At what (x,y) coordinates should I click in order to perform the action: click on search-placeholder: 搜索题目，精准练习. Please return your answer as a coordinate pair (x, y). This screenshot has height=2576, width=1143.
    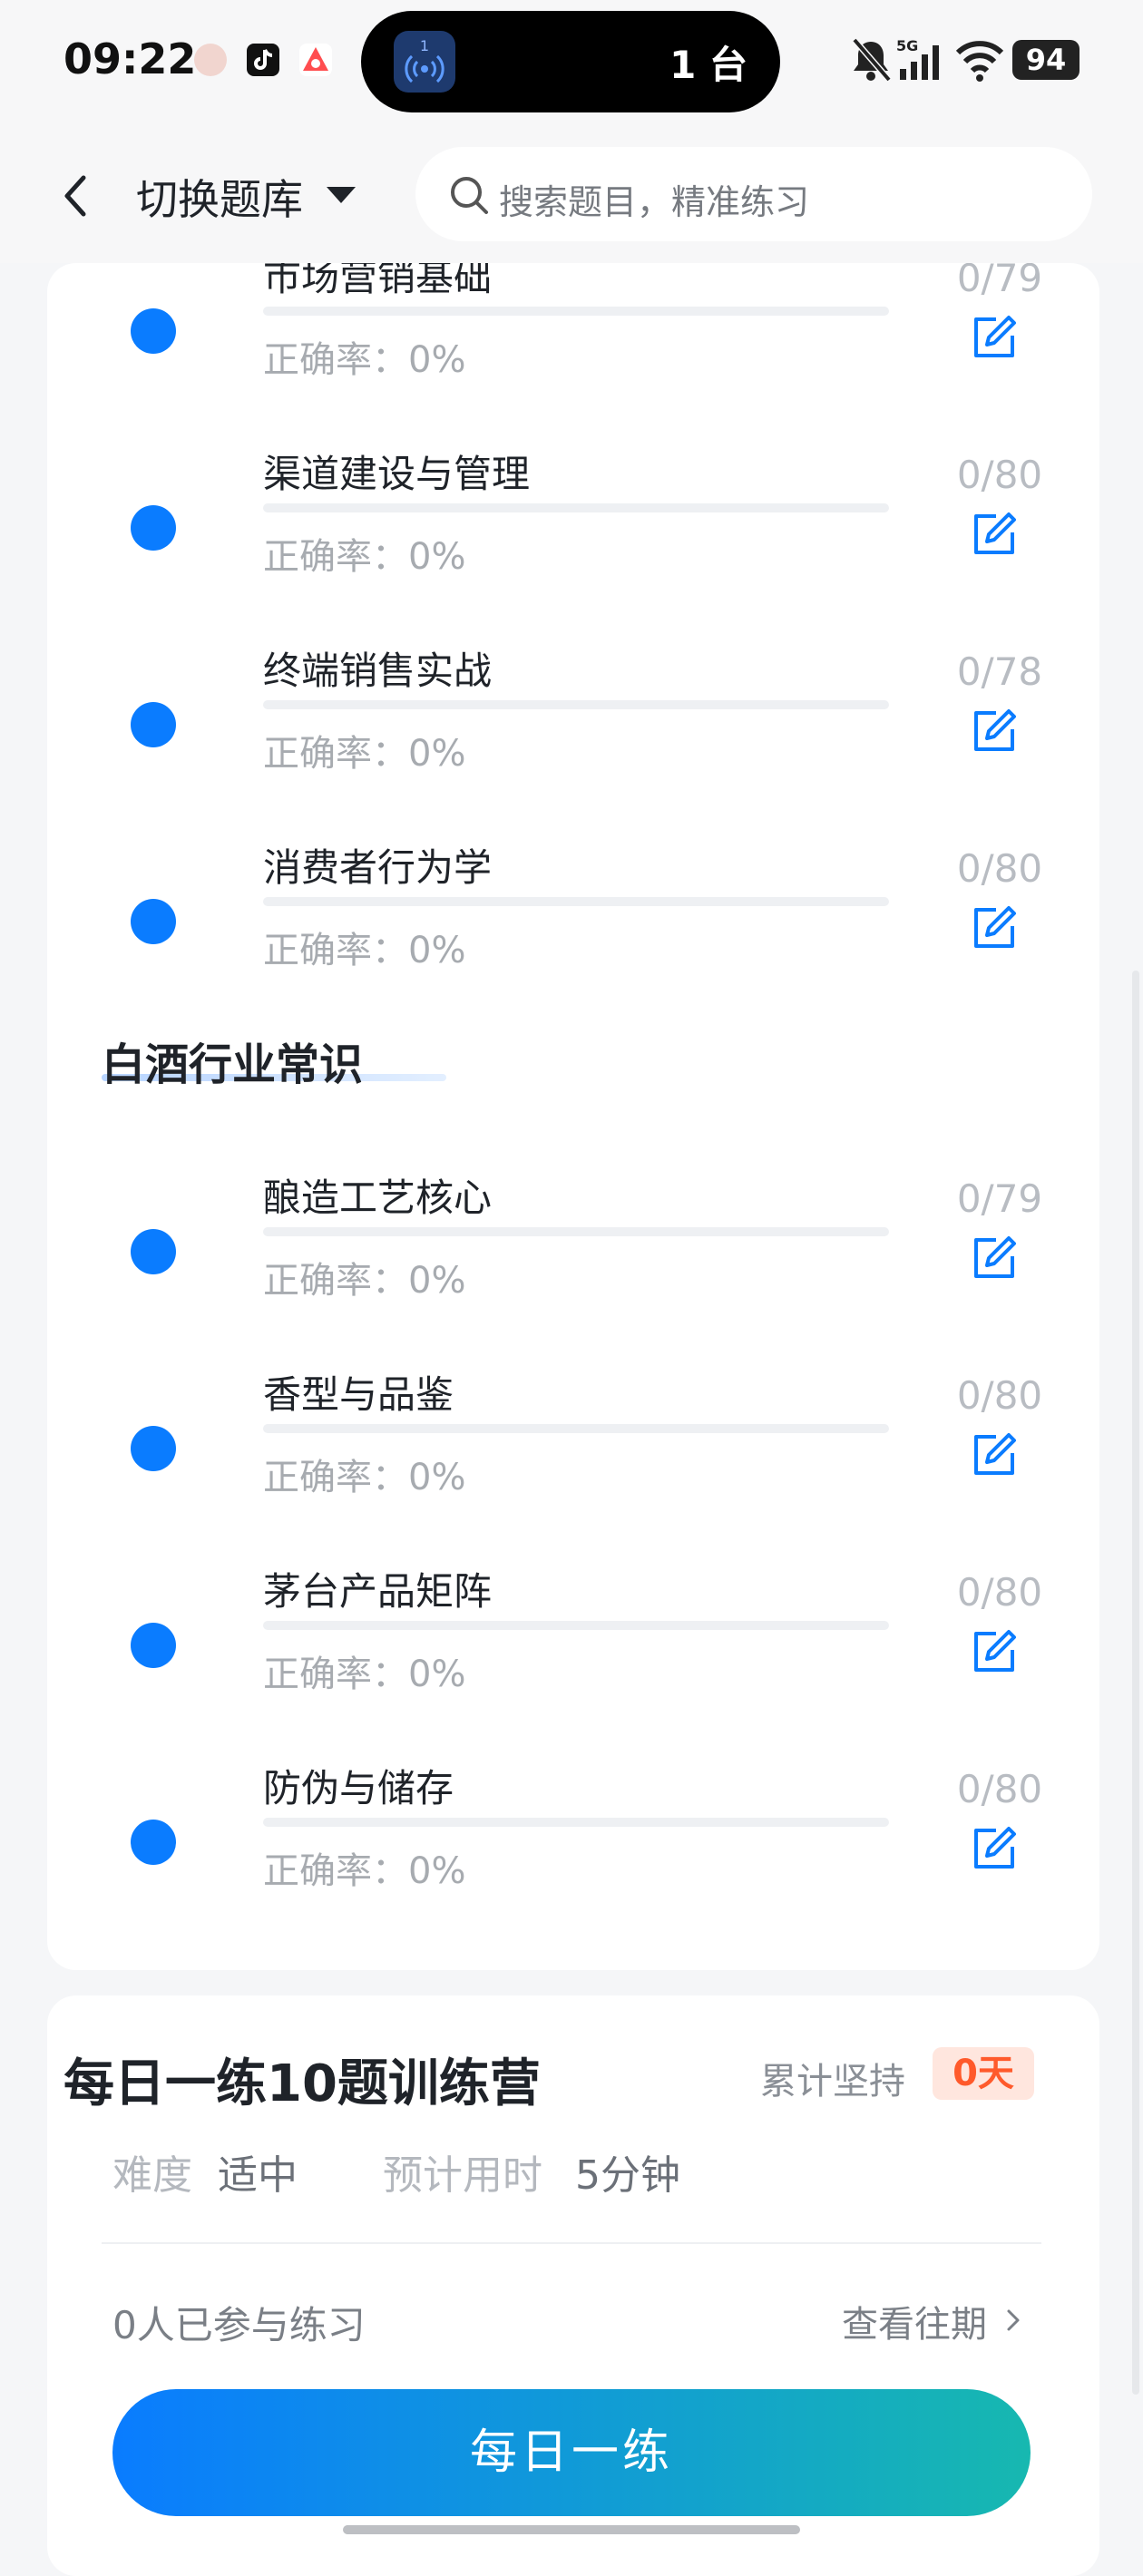
    Looking at the image, I should click on (654, 202).